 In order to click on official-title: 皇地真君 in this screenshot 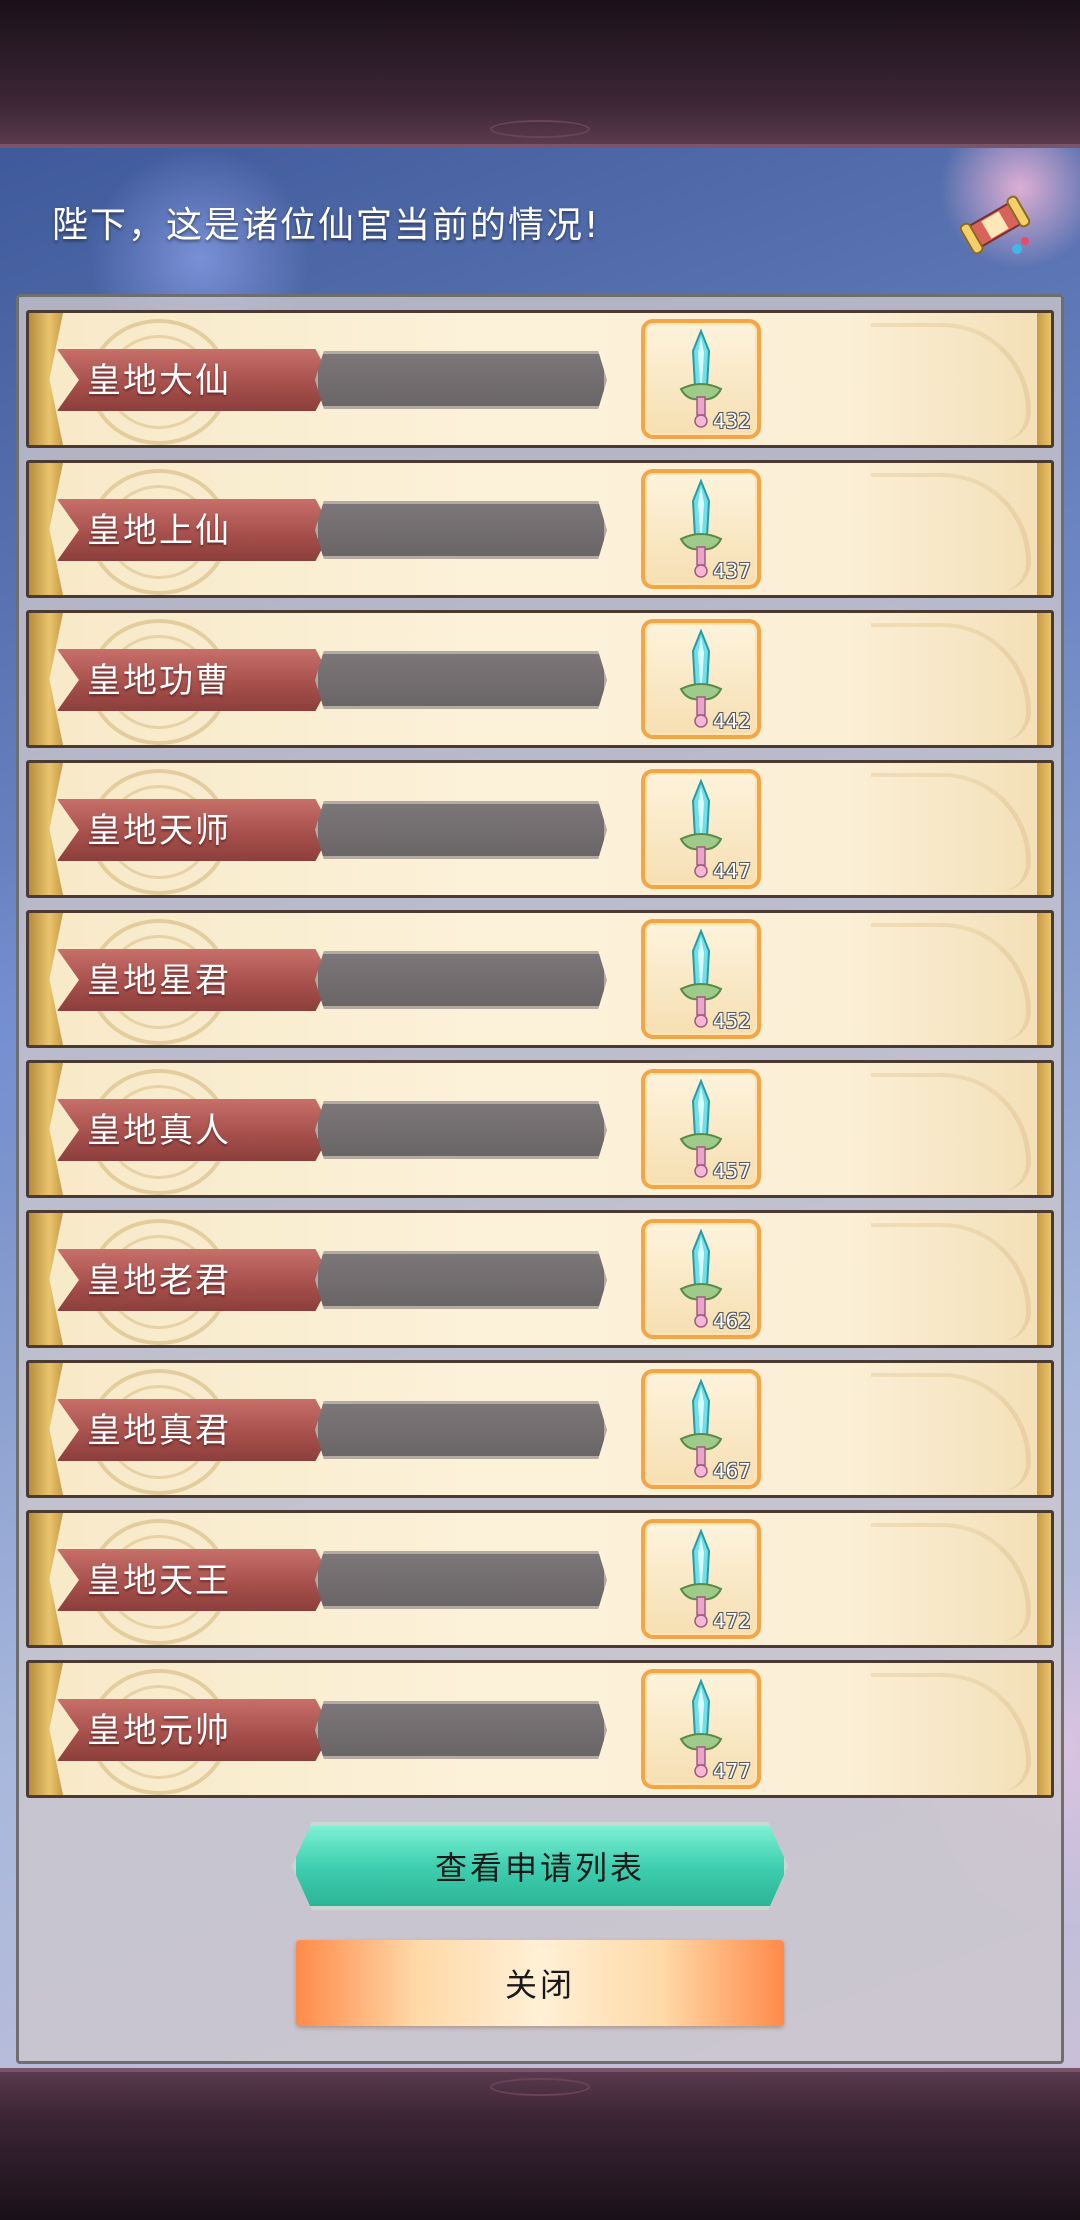, I will do `click(159, 1431)`.